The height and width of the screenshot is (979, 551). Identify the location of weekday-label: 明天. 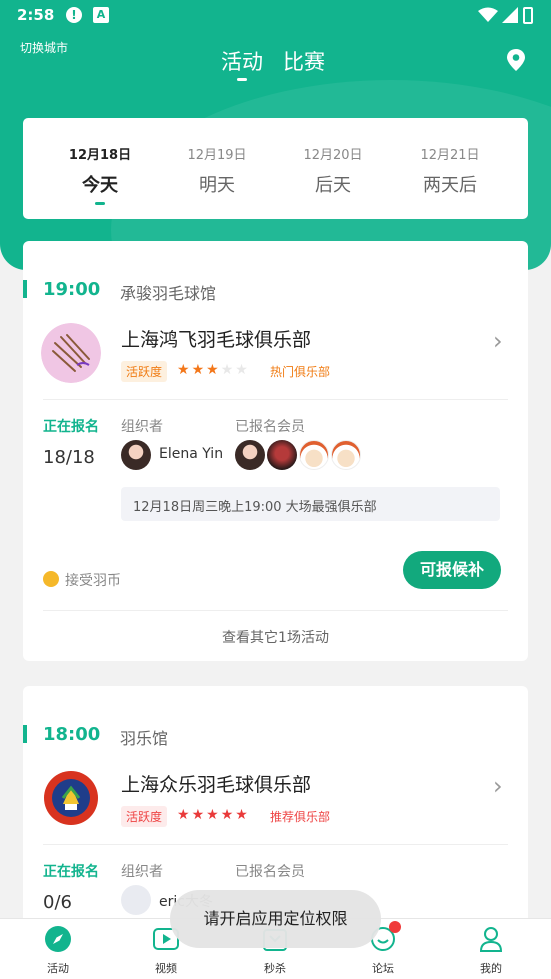
(217, 185).